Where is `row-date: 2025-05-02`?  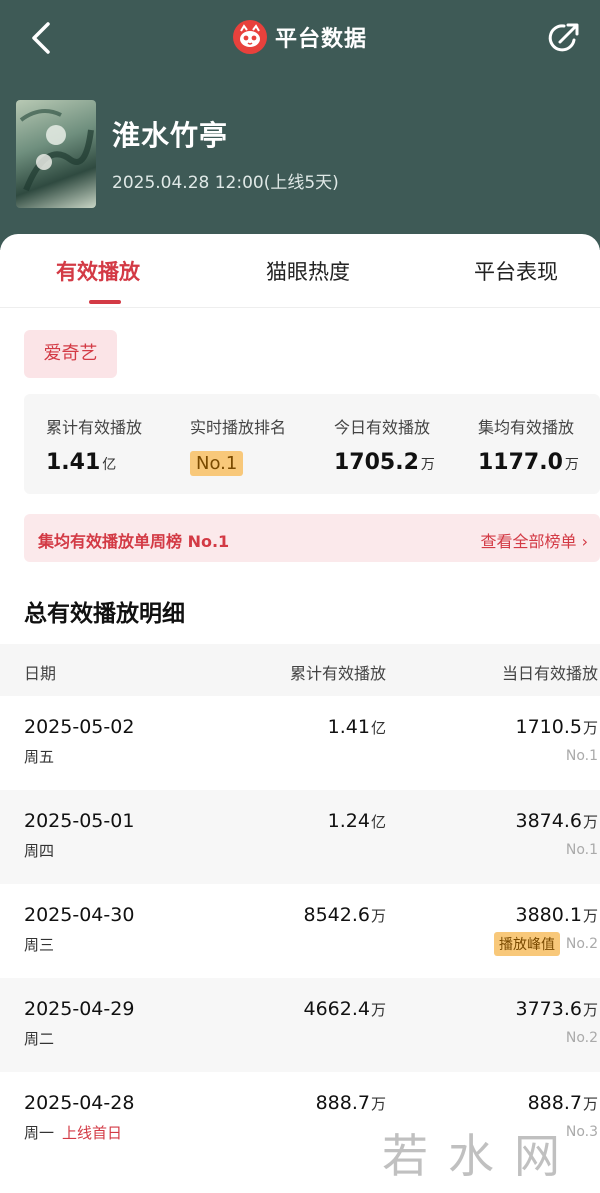 row-date: 2025-05-02 is located at coordinates (79, 727).